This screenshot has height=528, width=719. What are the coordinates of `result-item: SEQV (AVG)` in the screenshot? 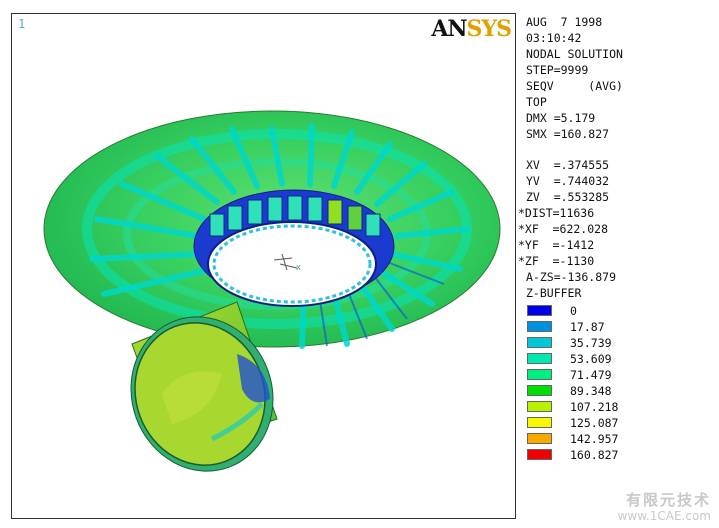 It's located at (574, 86).